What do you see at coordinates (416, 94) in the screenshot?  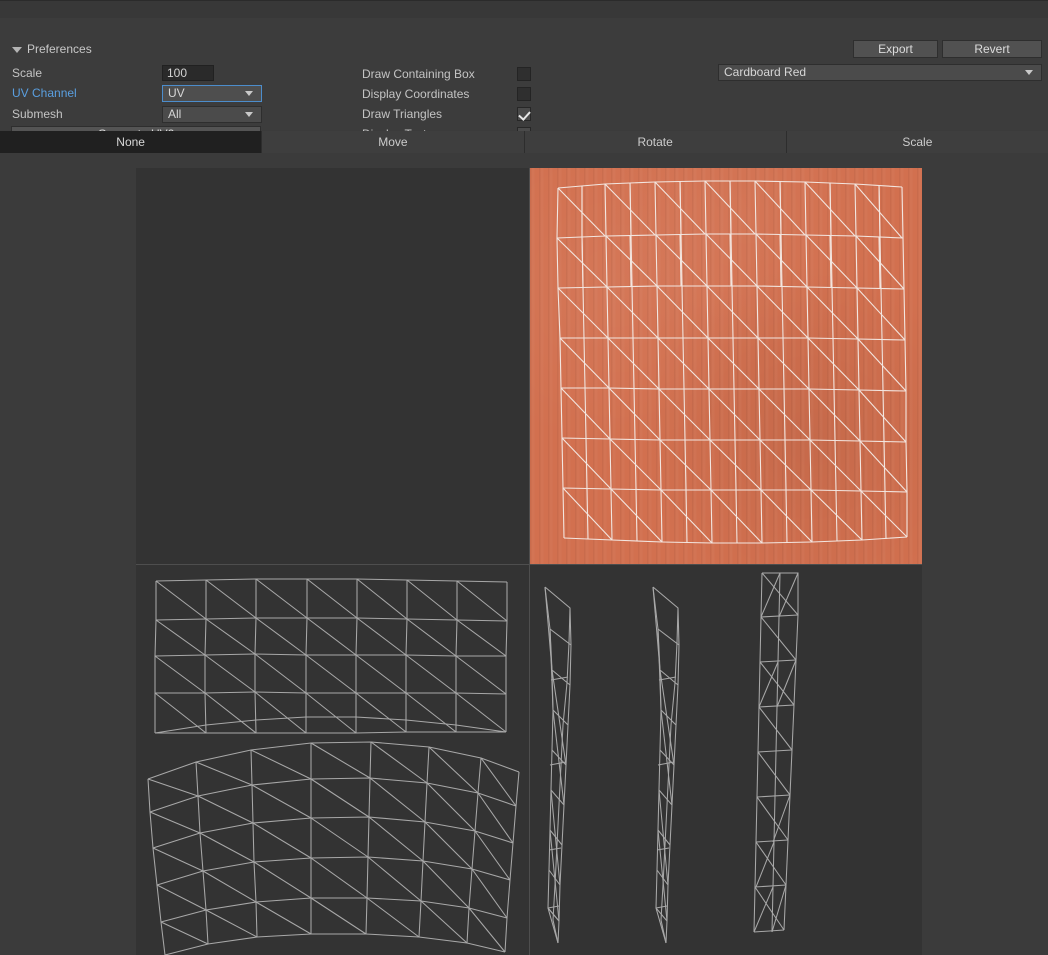 I see `display-coordinates-label: Display Coordinates` at bounding box center [416, 94].